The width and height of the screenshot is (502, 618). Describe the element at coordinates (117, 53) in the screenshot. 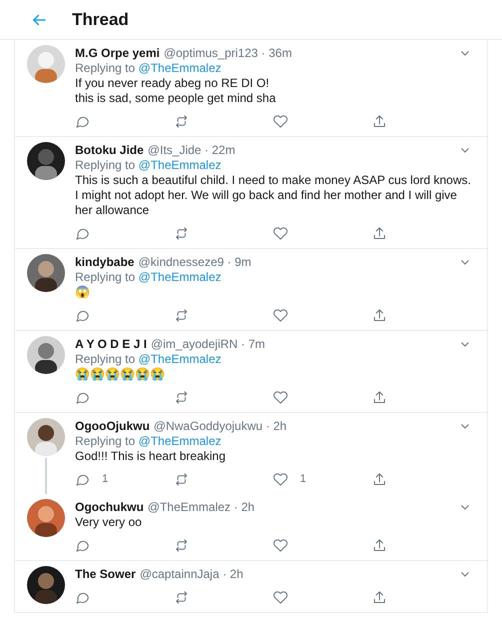

I see `user-name: M.G Orpe yemi` at that location.